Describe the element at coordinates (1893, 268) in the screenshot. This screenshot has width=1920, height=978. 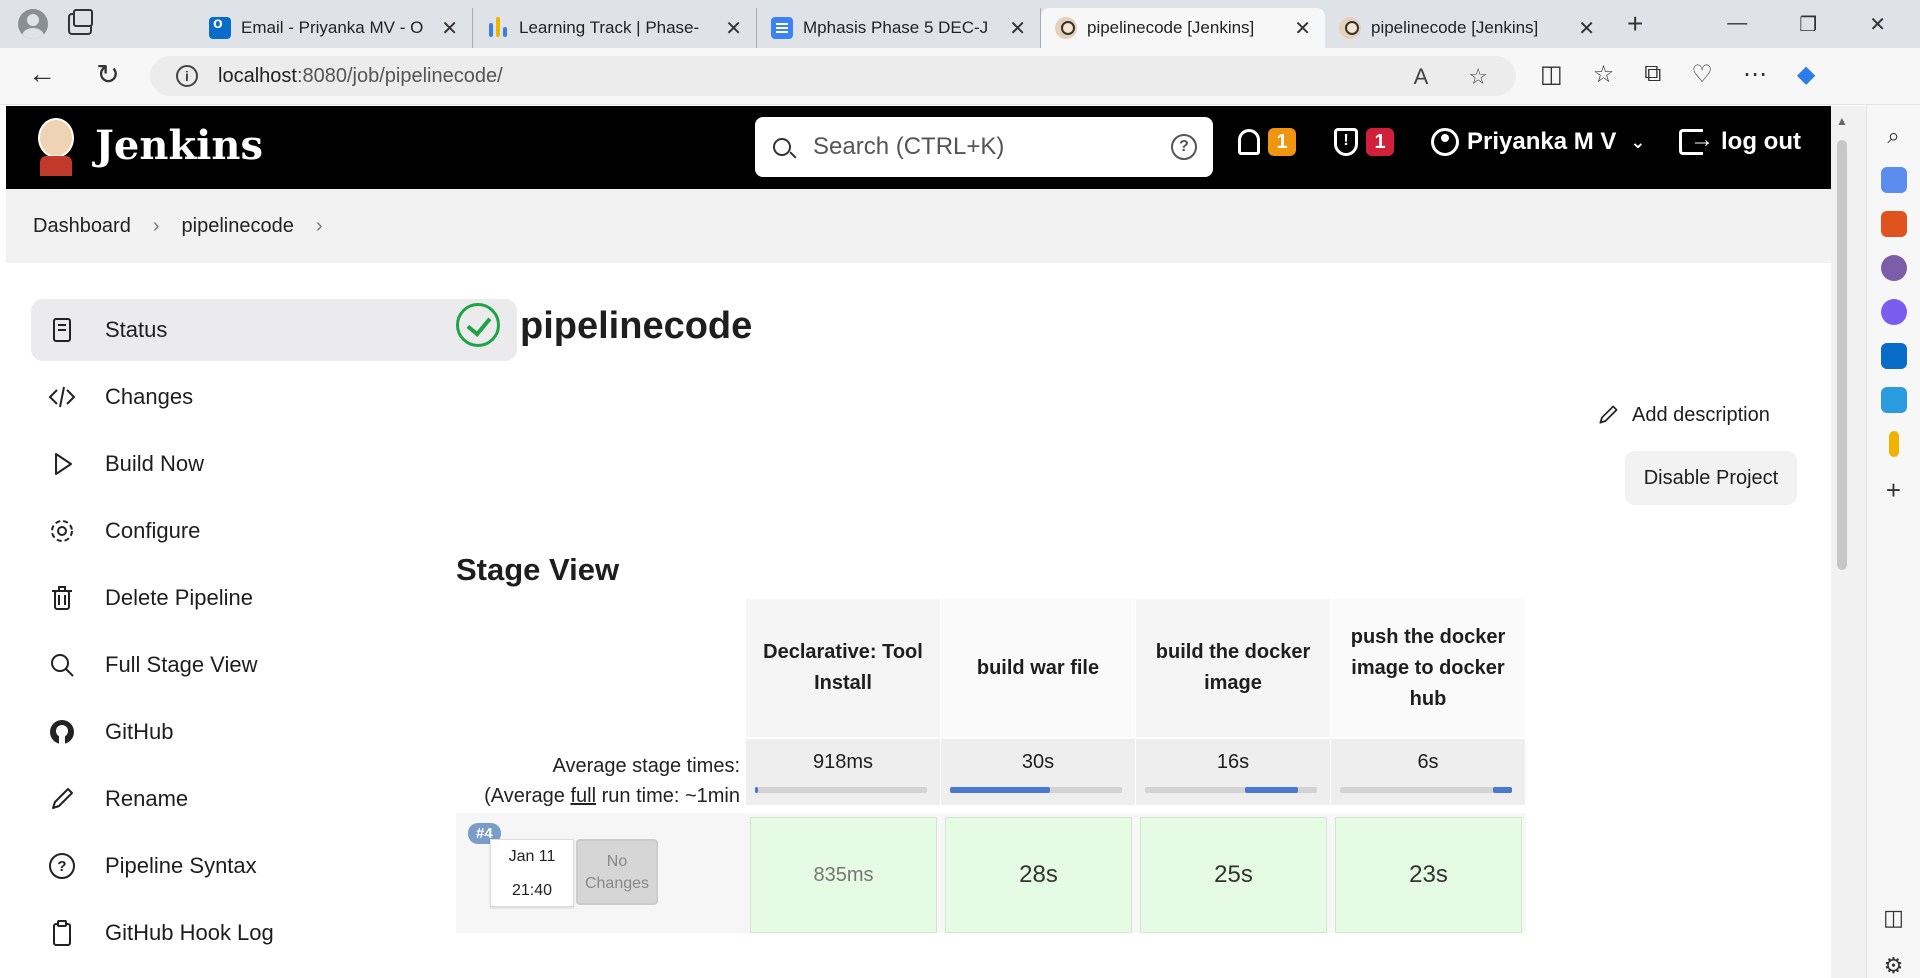
I see `games-icon` at that location.